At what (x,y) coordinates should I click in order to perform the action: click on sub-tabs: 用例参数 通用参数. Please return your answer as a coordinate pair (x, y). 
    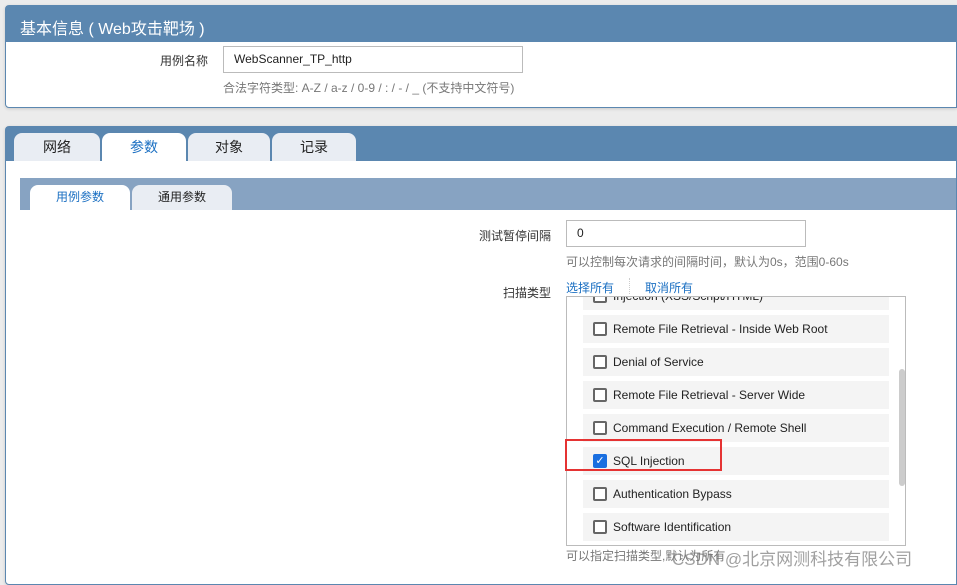
    Looking at the image, I should click on (488, 194).